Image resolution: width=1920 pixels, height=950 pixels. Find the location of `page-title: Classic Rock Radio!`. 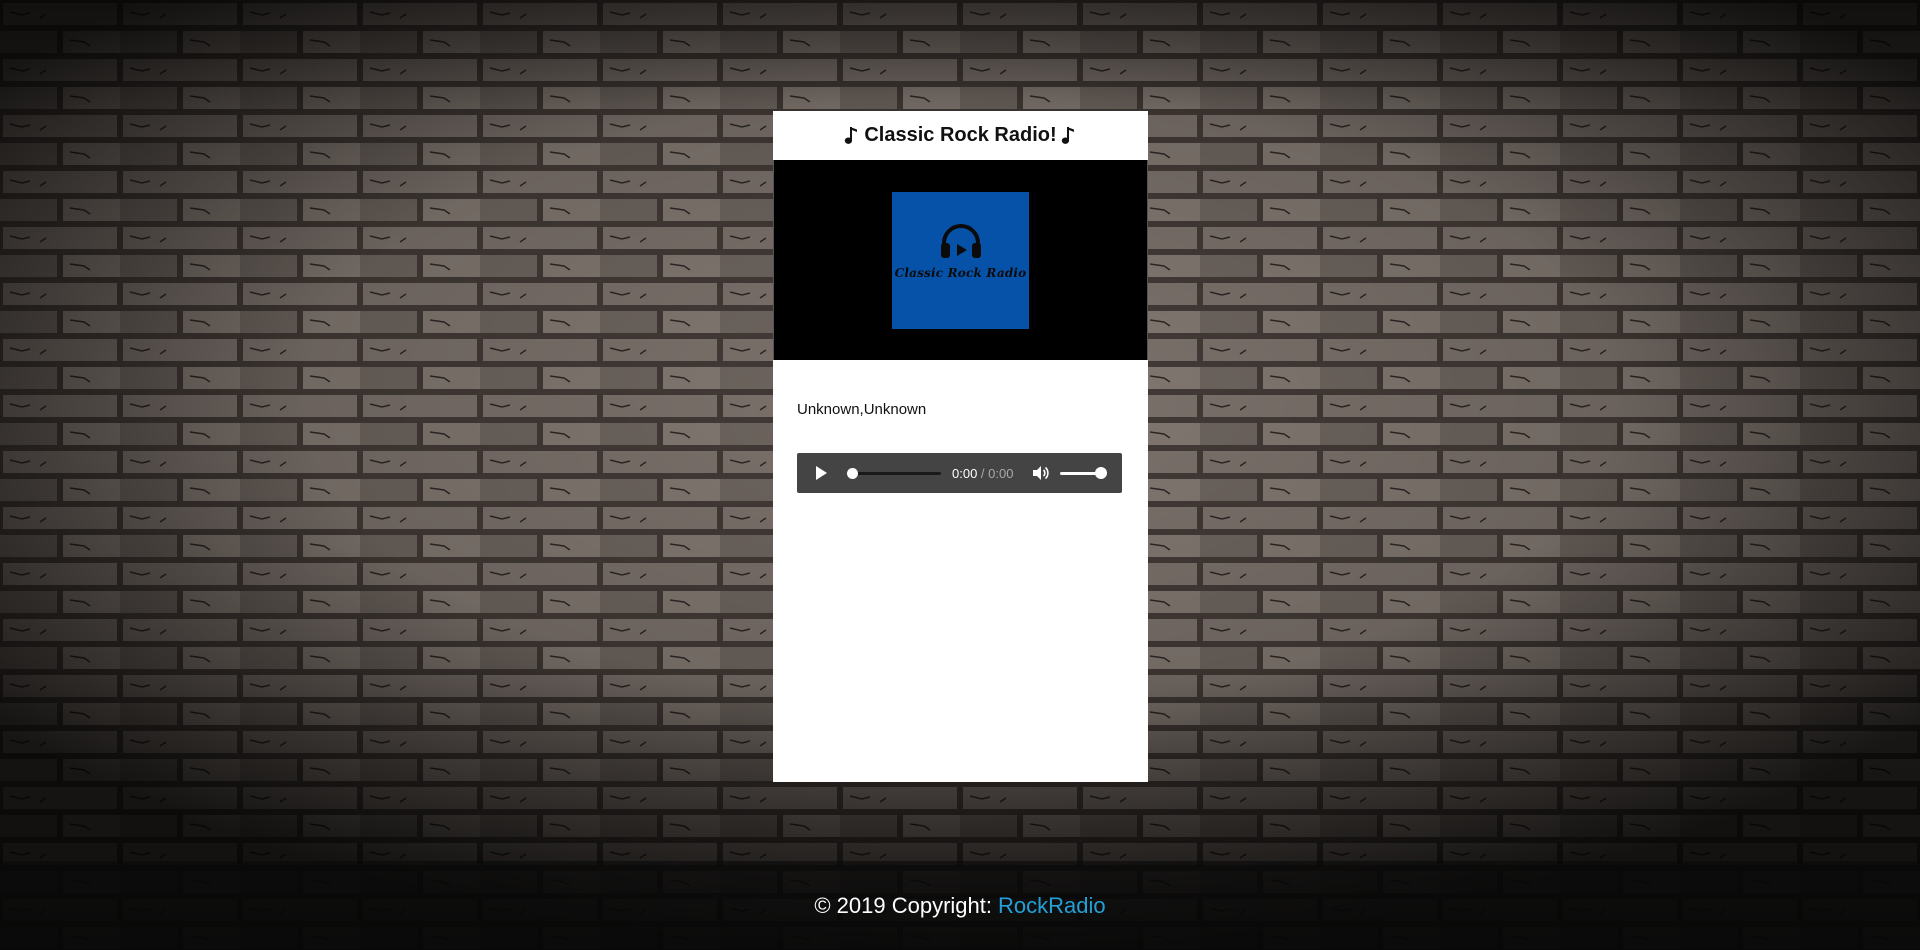

page-title: Classic Rock Radio! is located at coordinates (960, 135).